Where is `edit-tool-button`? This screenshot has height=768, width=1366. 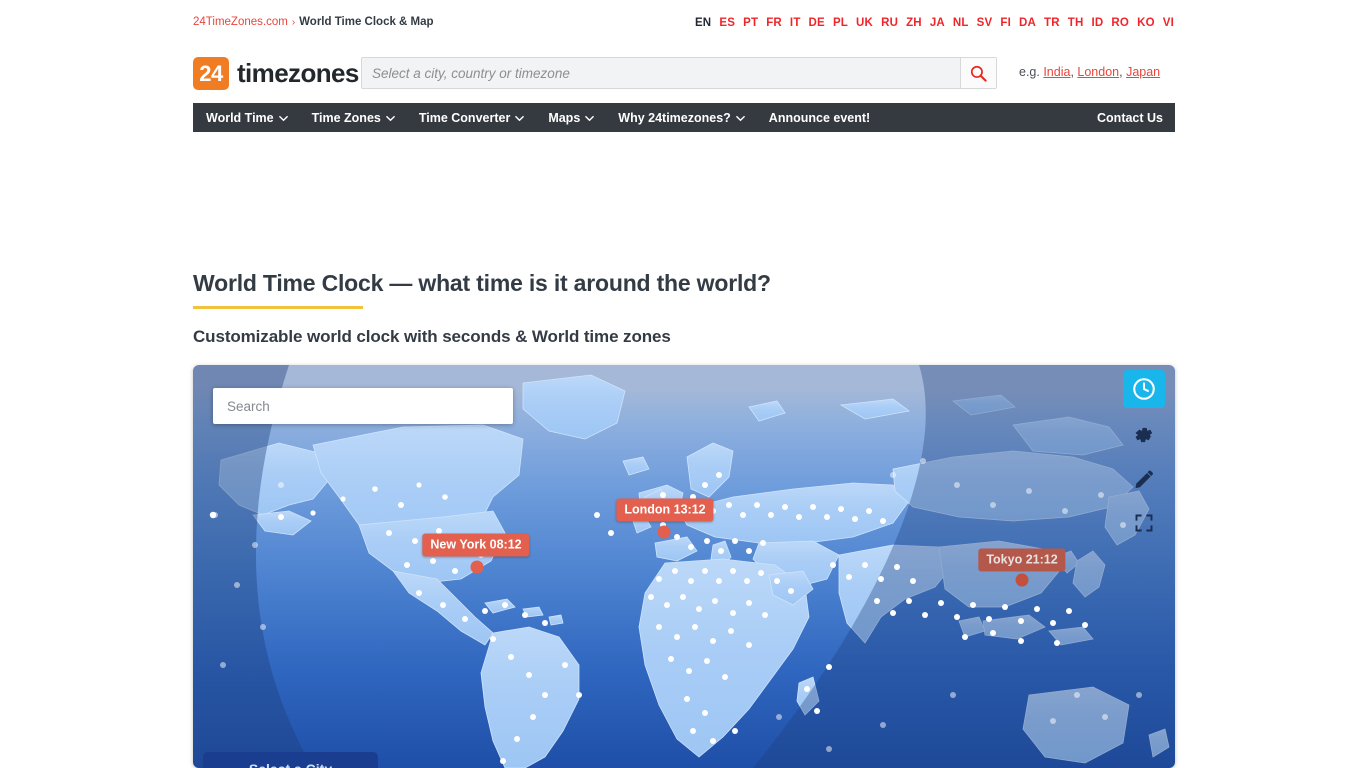 edit-tool-button is located at coordinates (1144, 479).